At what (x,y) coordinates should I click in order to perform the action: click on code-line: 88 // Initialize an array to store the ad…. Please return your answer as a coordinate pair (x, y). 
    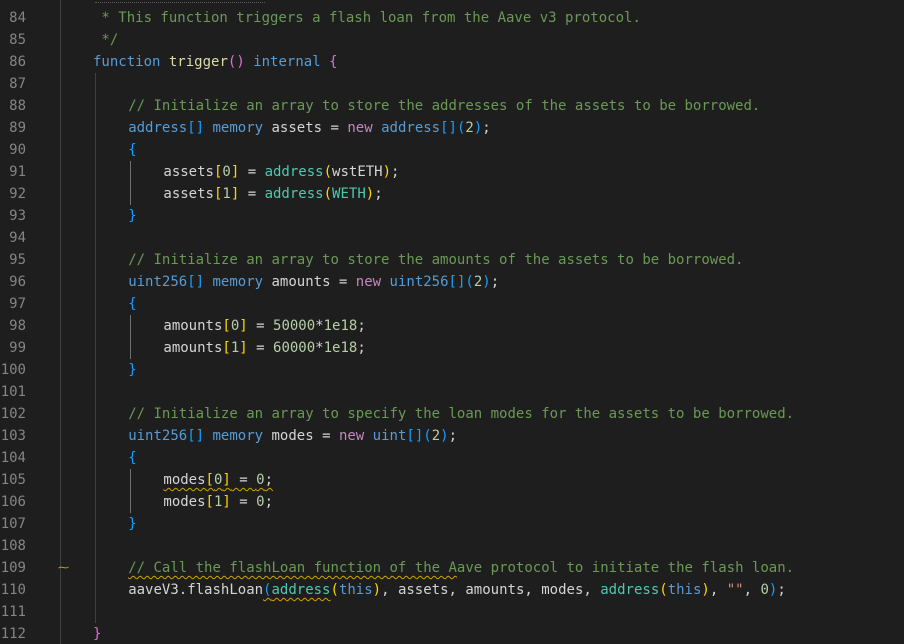
    Looking at the image, I should click on (452, 106).